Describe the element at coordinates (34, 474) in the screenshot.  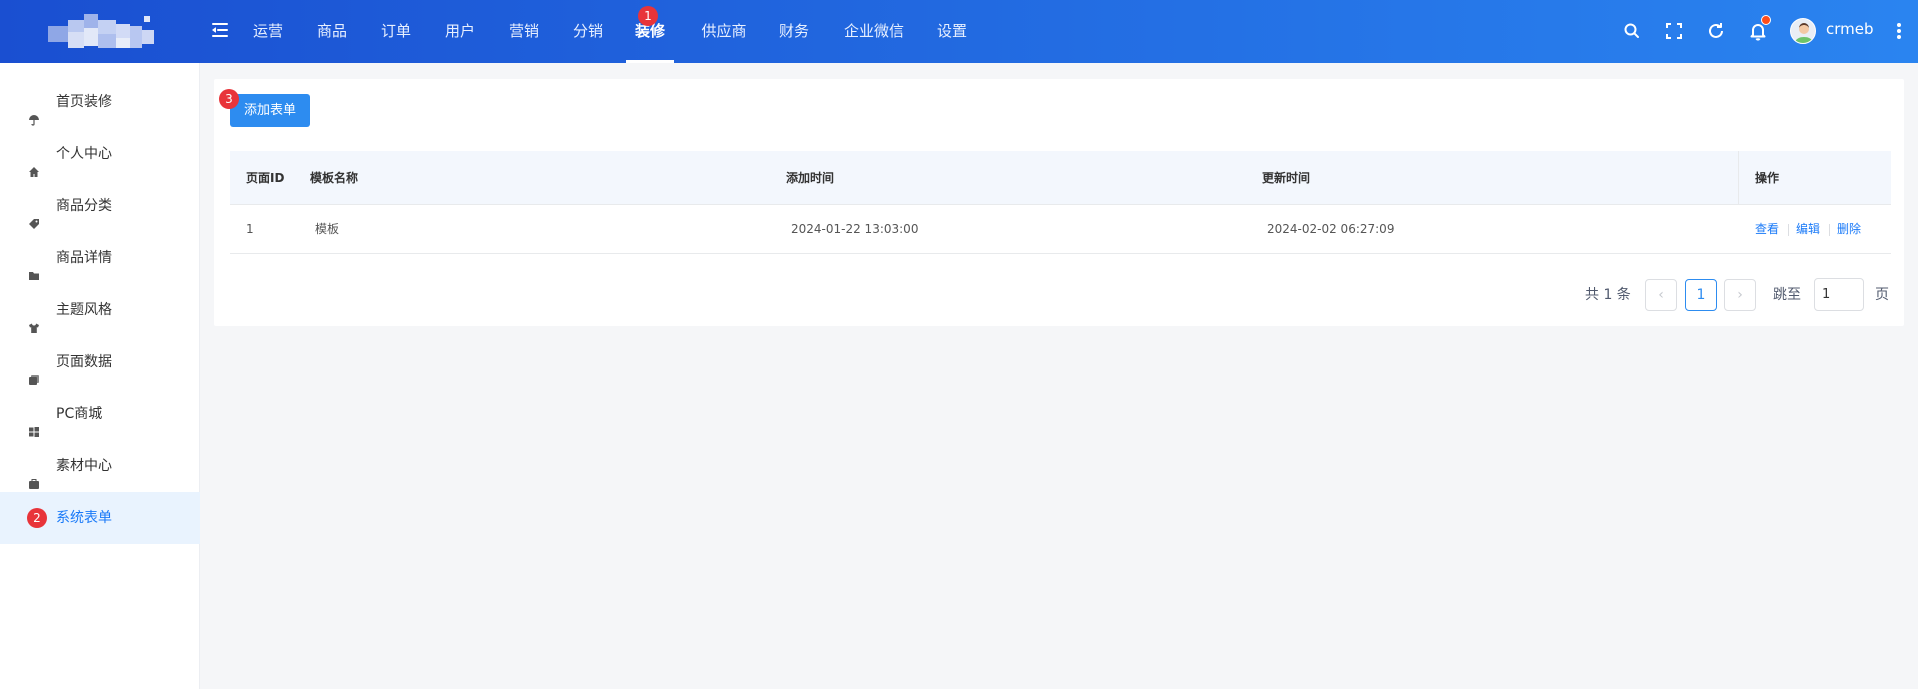
I see `briefcase-icon` at that location.